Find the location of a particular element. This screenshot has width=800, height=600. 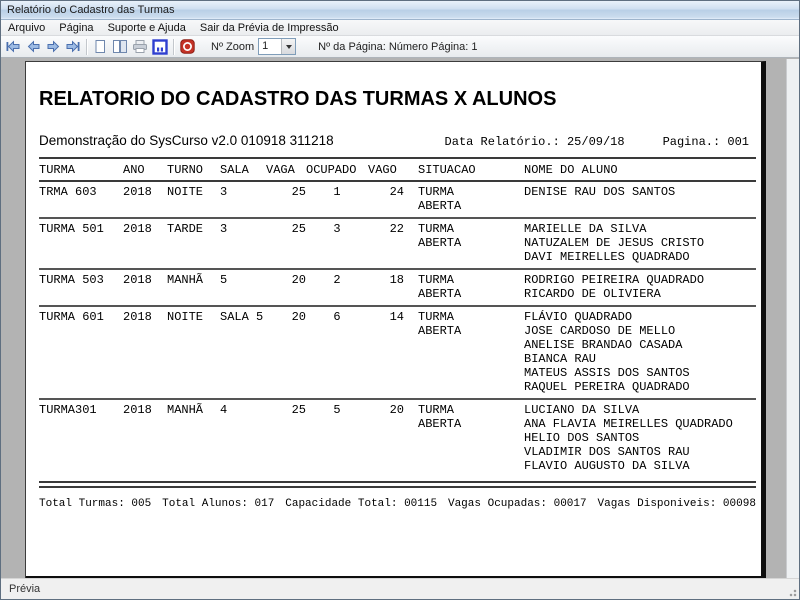

table-cell: 18 is located at coordinates (396, 280).